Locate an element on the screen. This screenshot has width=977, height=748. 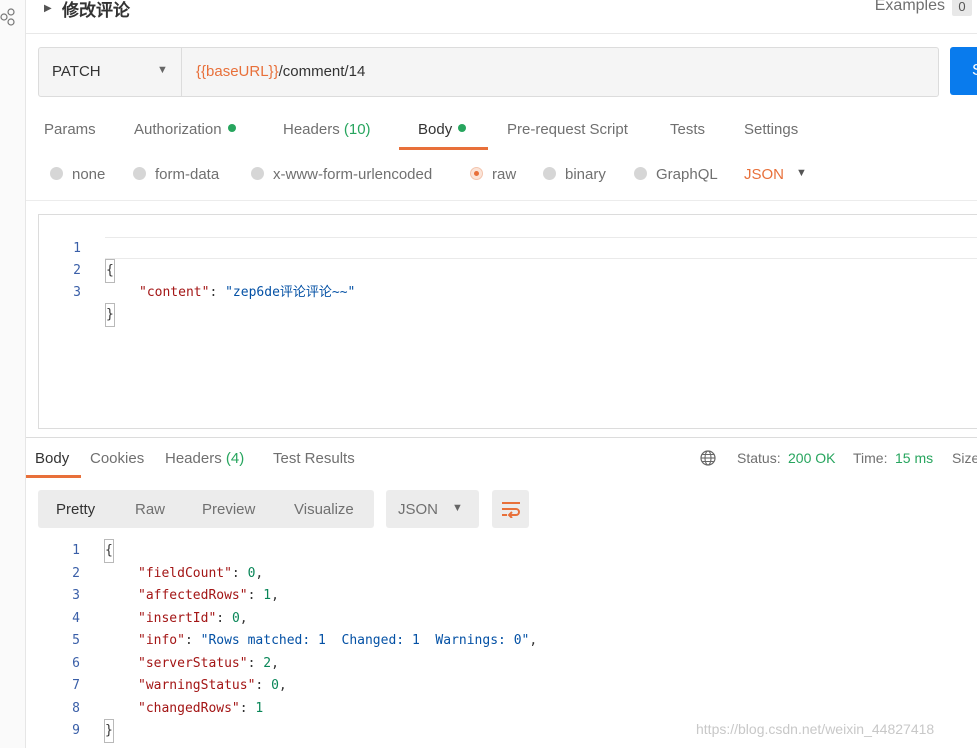
body-format-select: JSON is located at coordinates (764, 174).